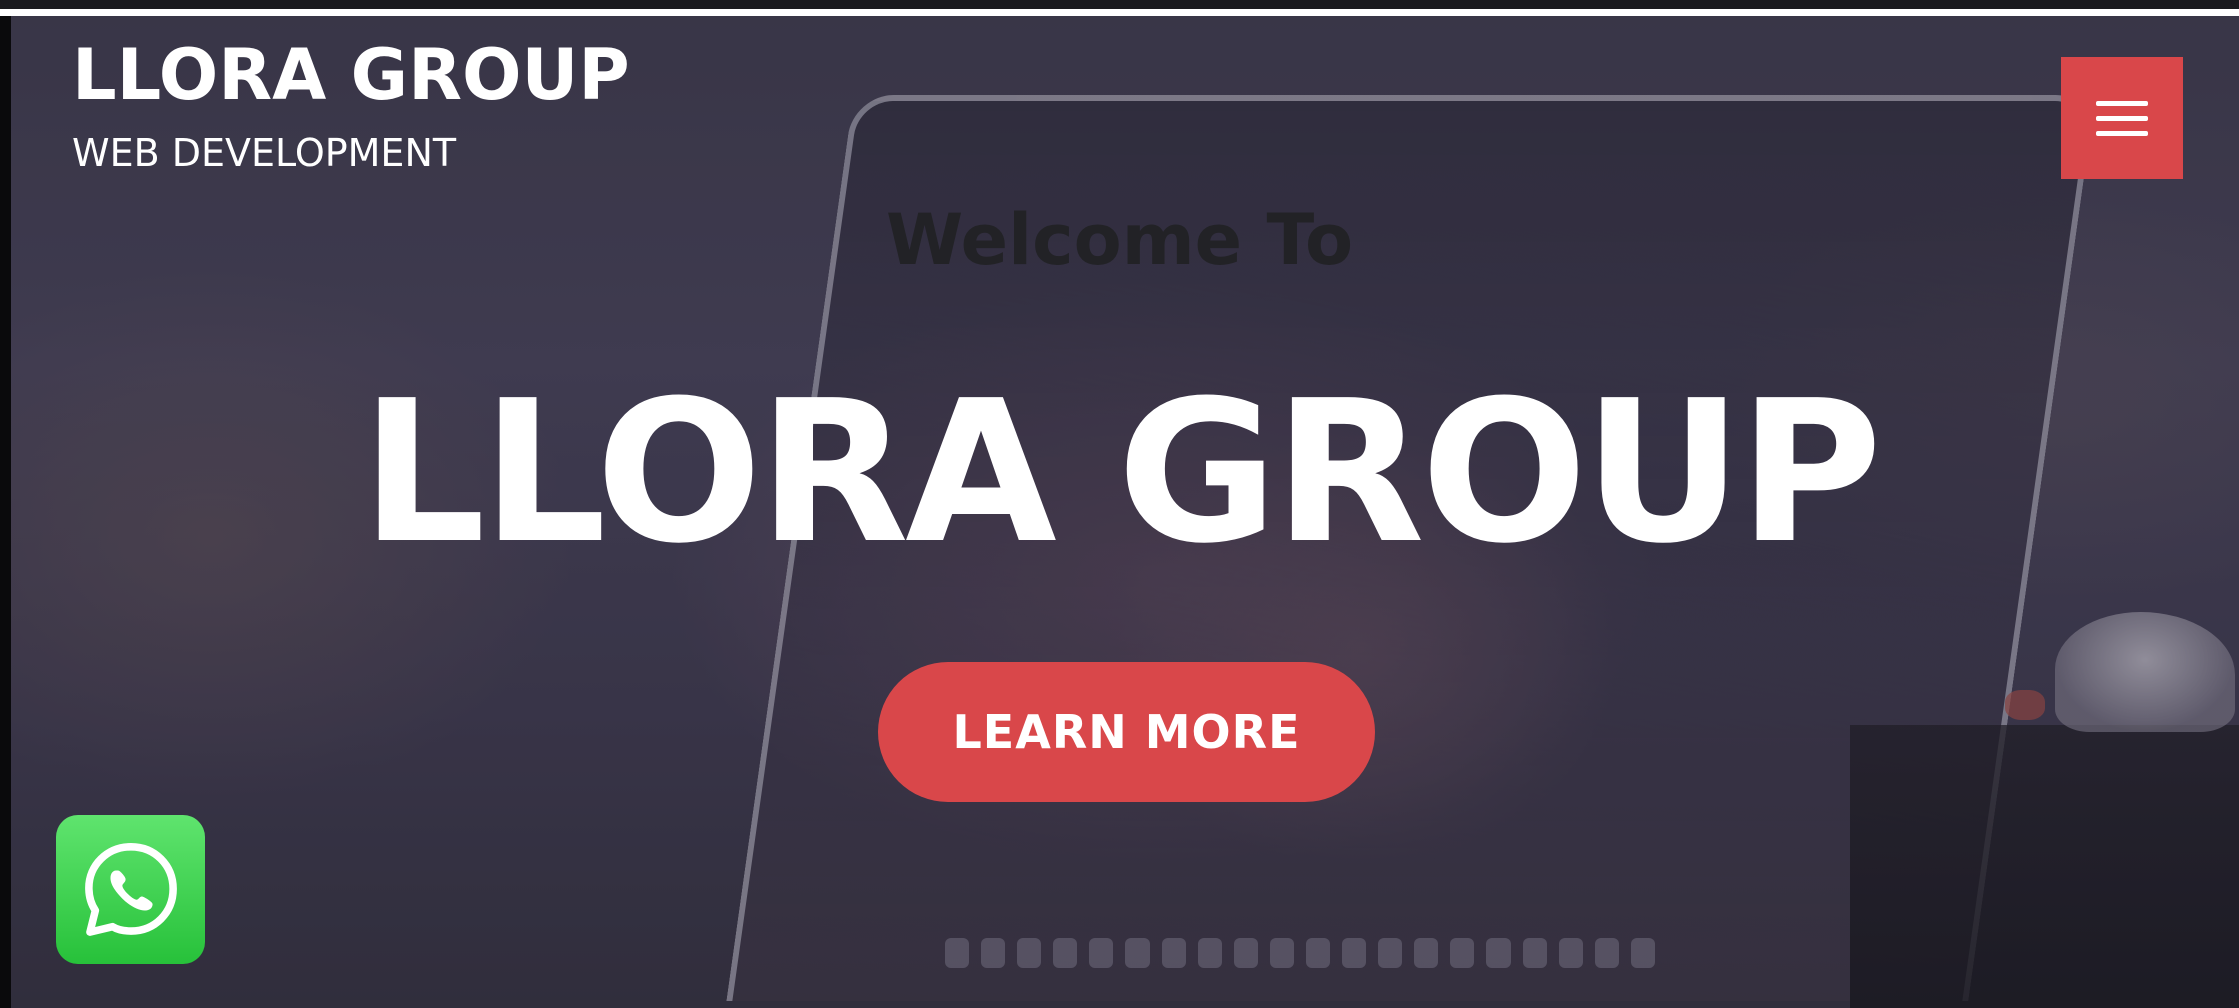  I want to click on top-border, so click(1119, 8).